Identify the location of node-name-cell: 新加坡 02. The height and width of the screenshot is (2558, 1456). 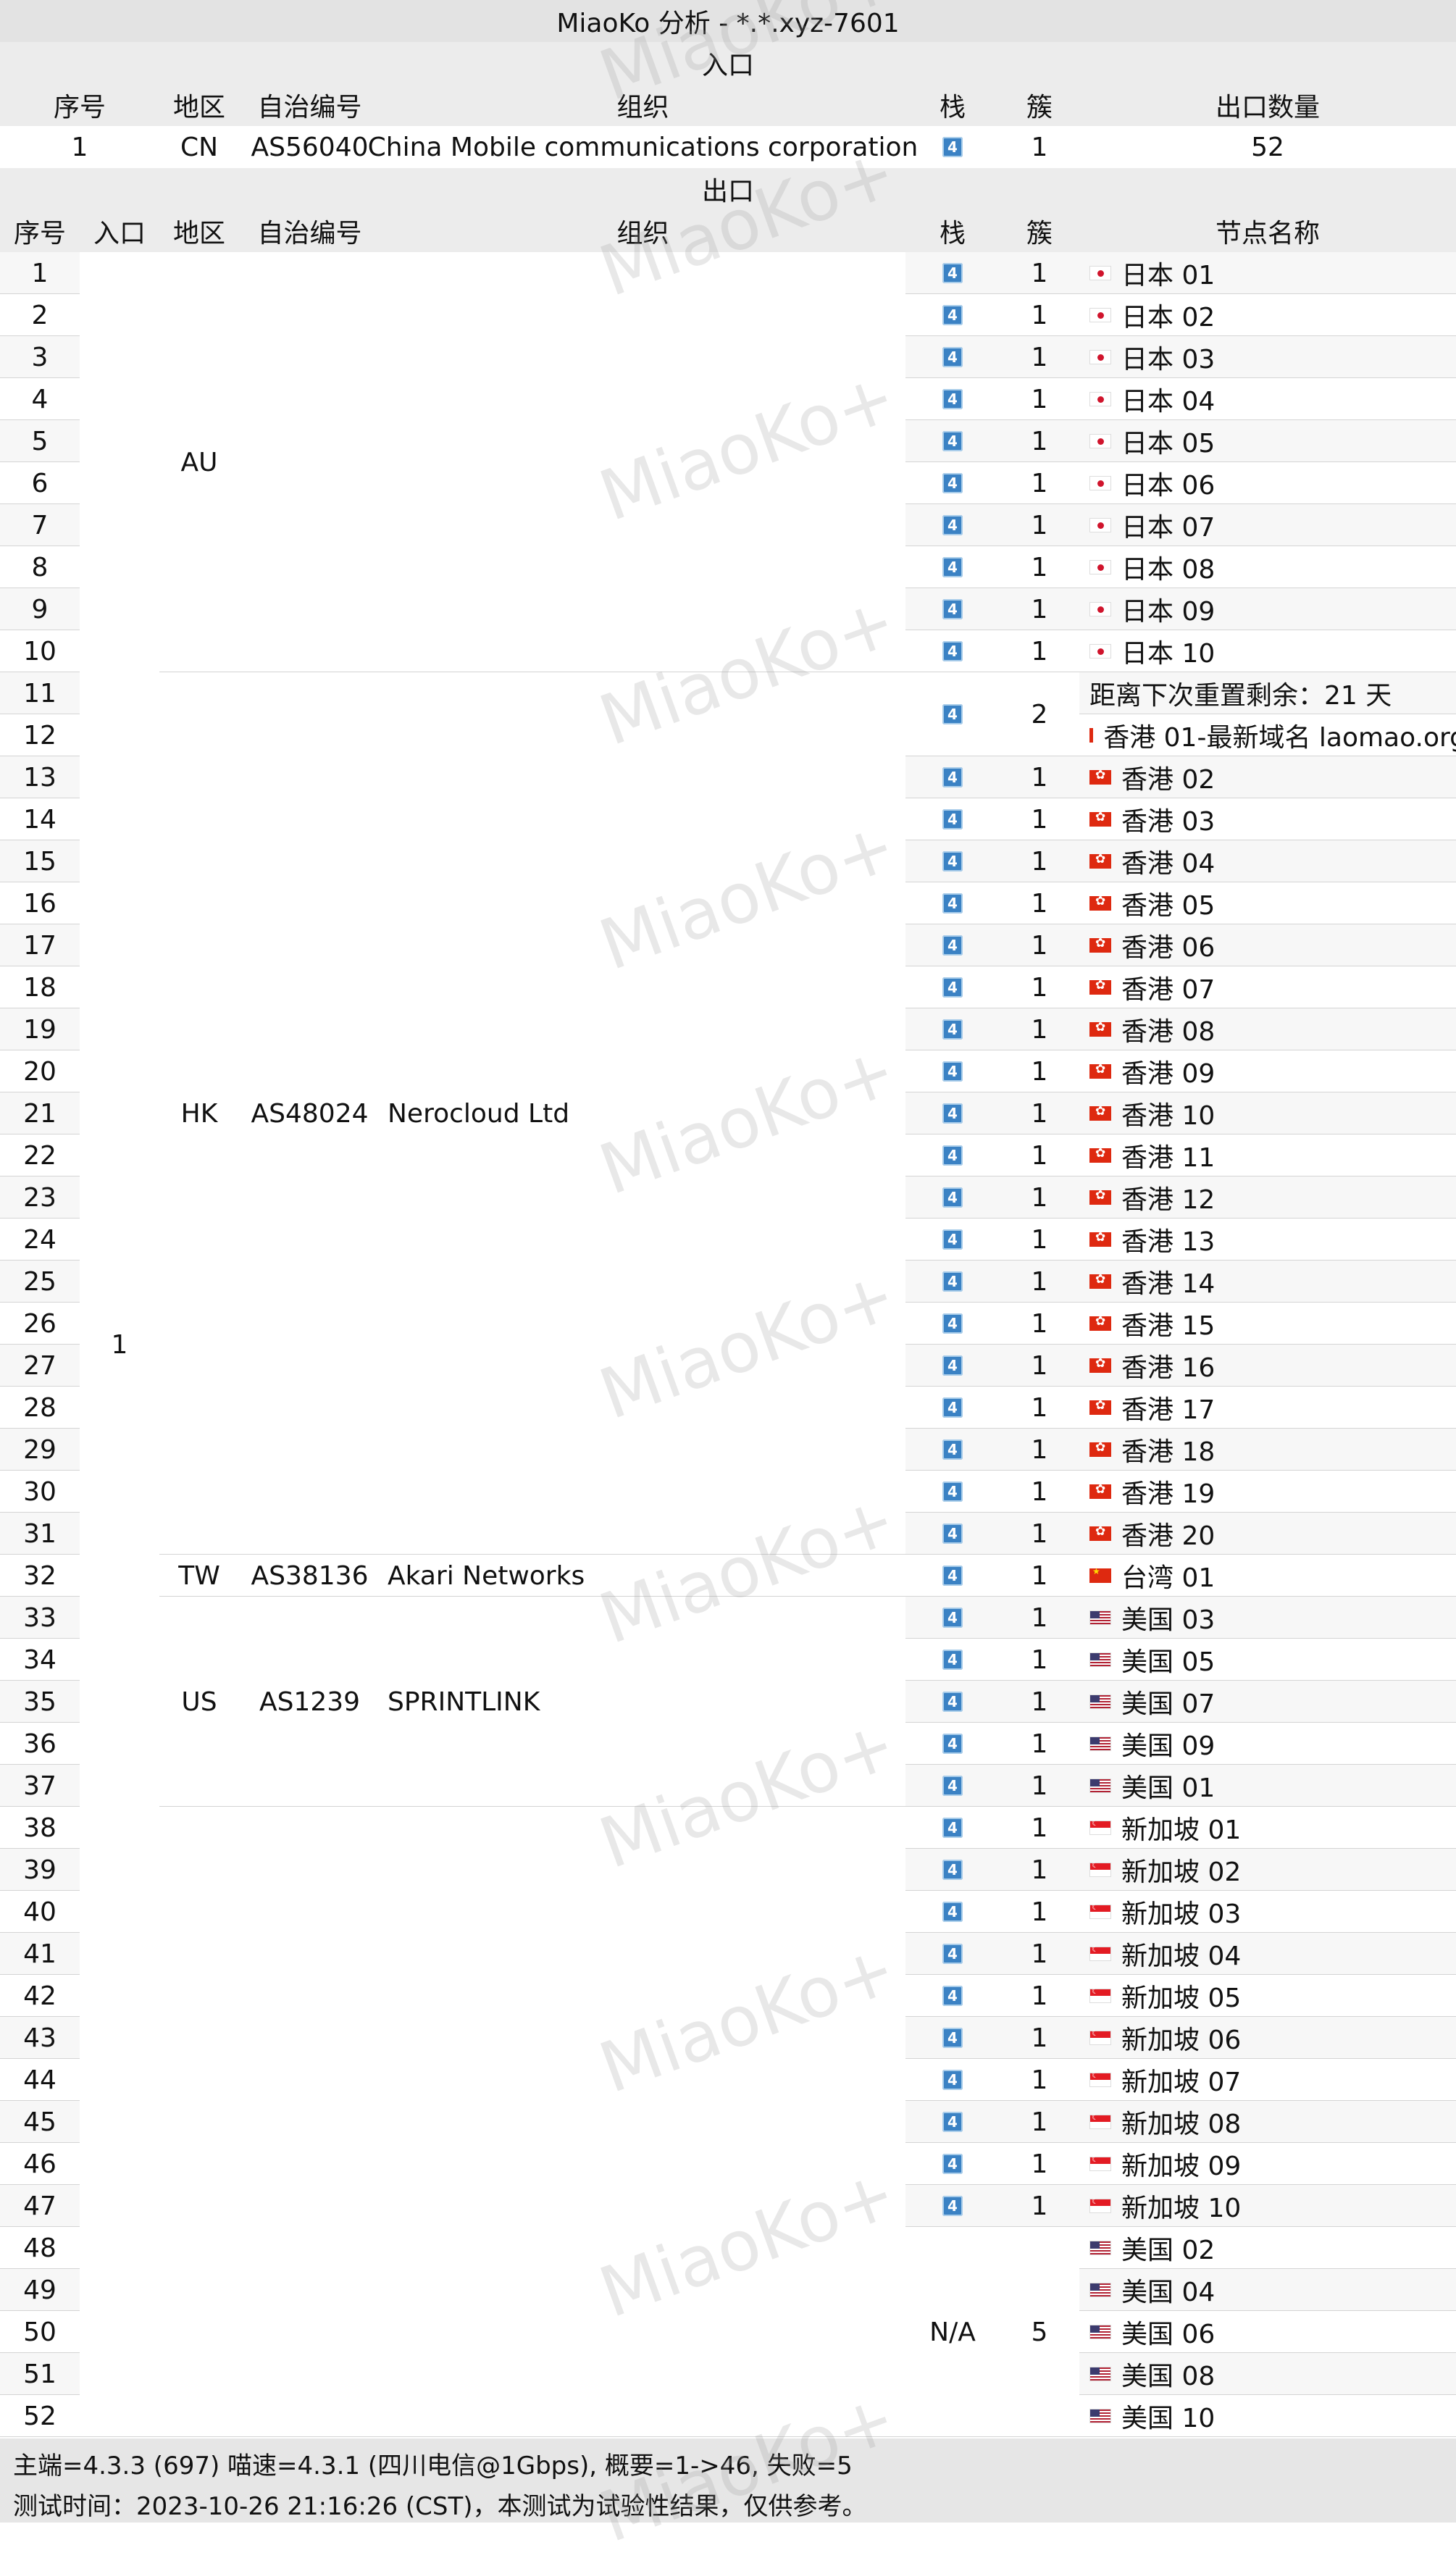
(1267, 1870).